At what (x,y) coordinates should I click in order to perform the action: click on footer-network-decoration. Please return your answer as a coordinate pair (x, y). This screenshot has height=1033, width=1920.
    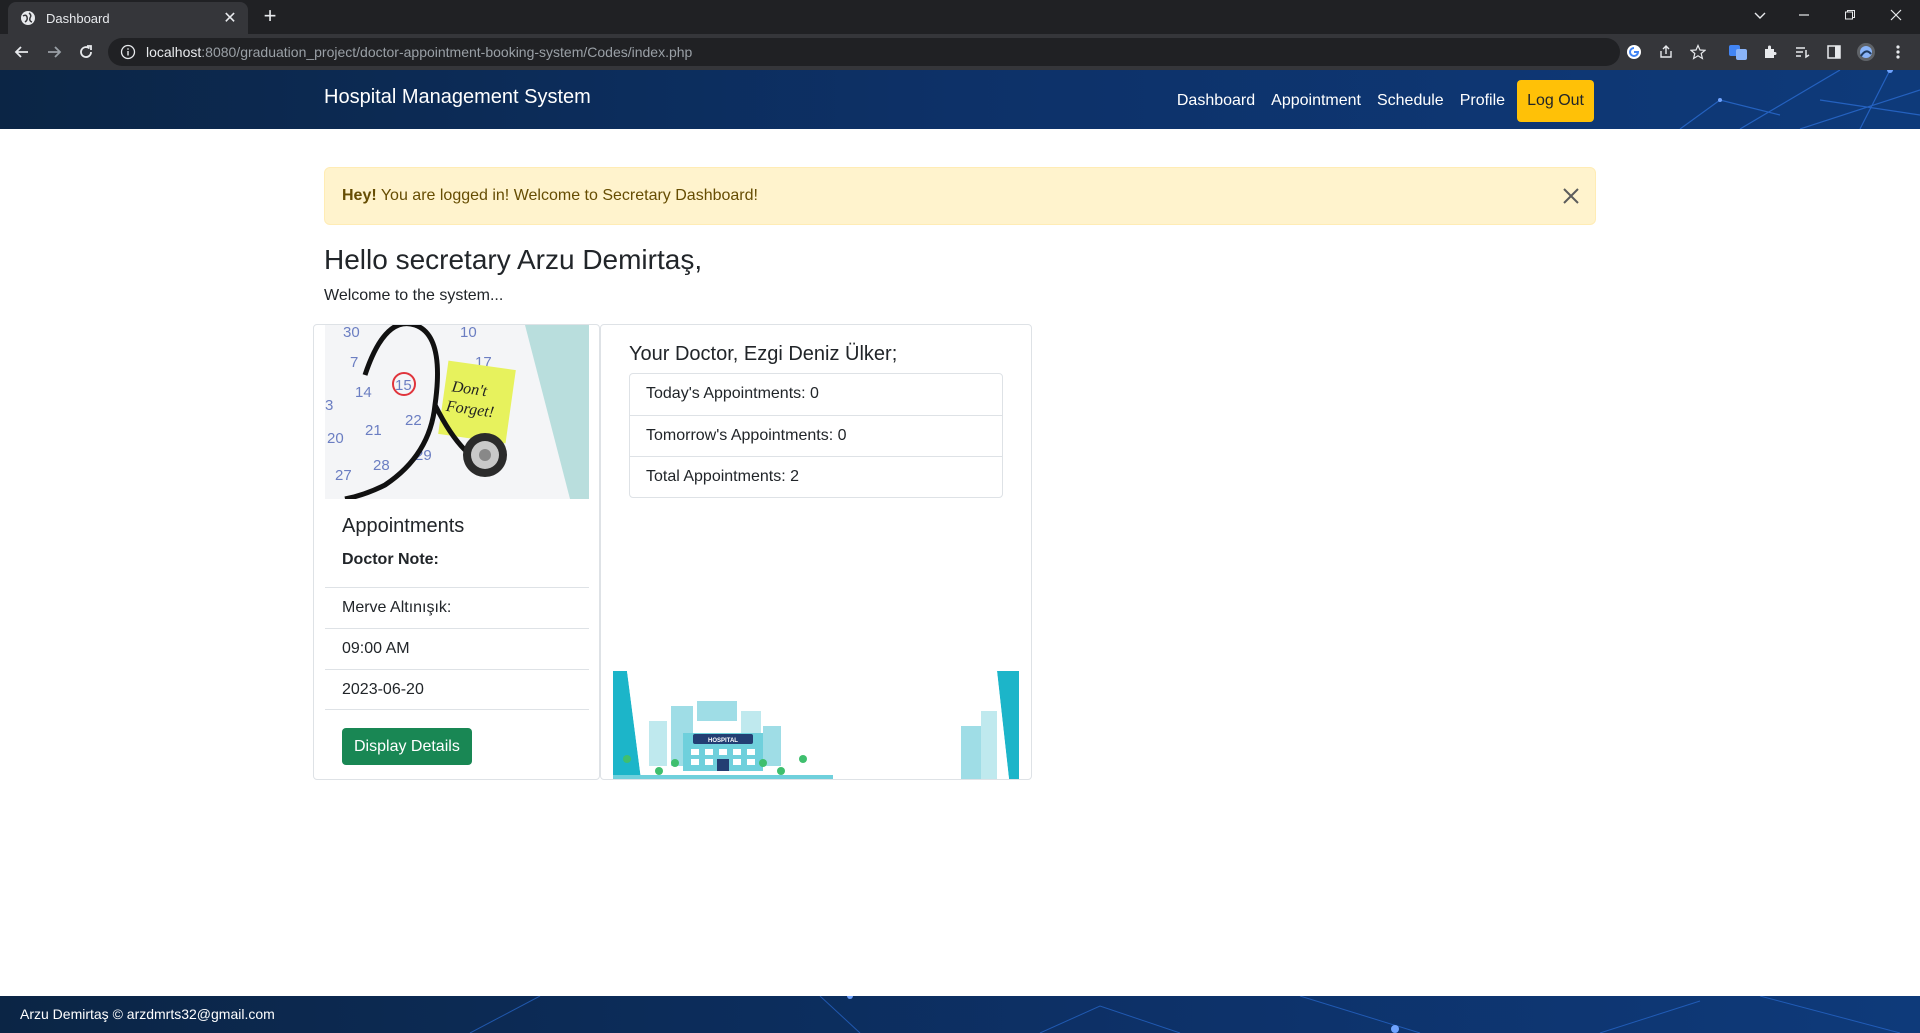
    Looking at the image, I should click on (1185, 1014).